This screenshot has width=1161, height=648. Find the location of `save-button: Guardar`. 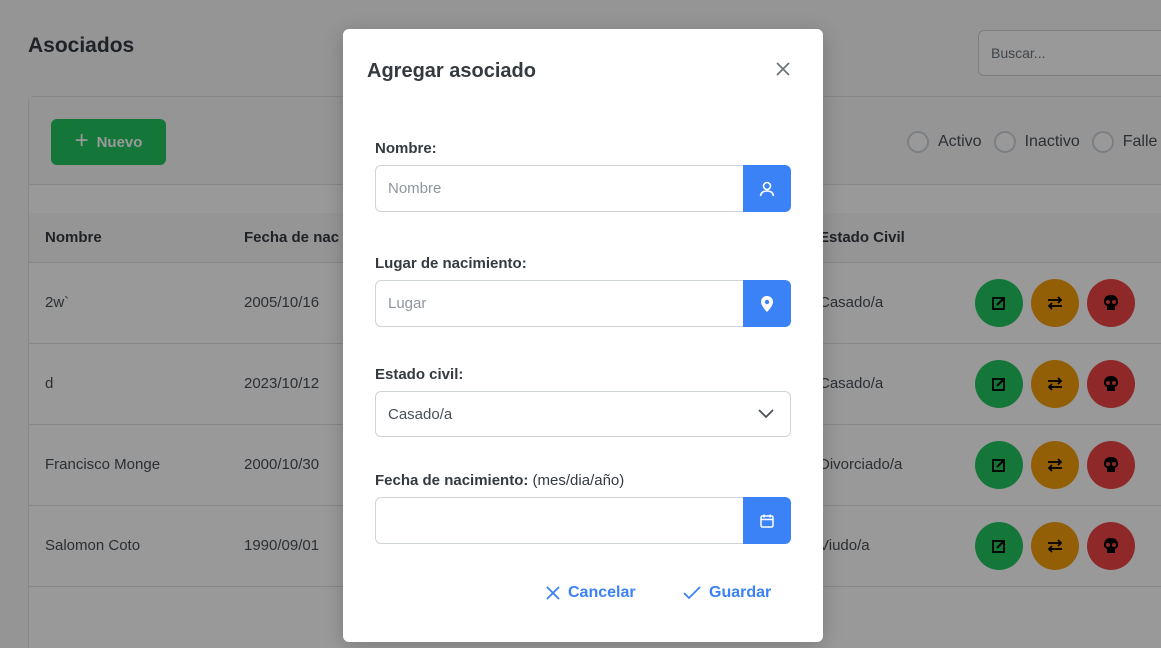

save-button: Guardar is located at coordinates (727, 593).